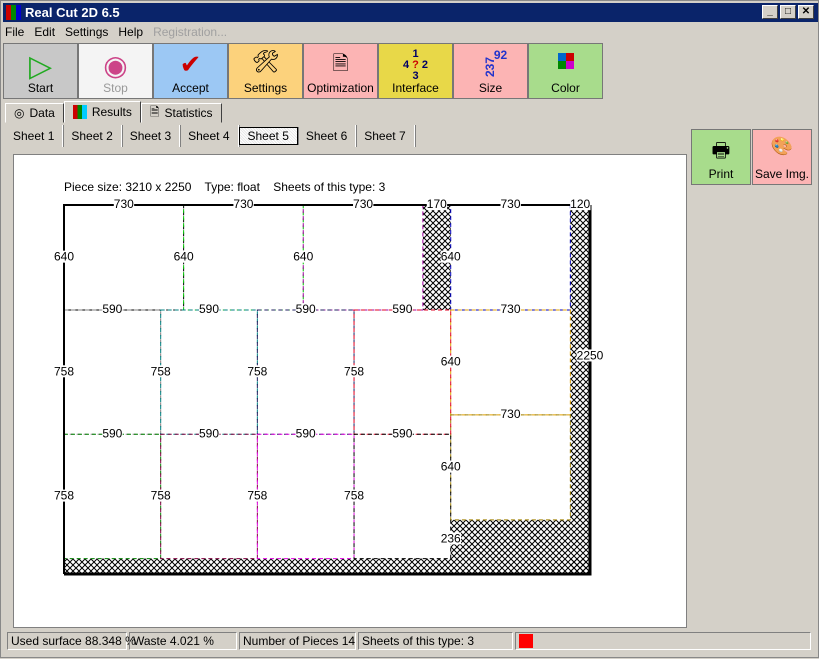 This screenshot has width=819, height=659. Describe the element at coordinates (71, 641) in the screenshot. I see `used-surface: Used surface 88.348 %` at that location.